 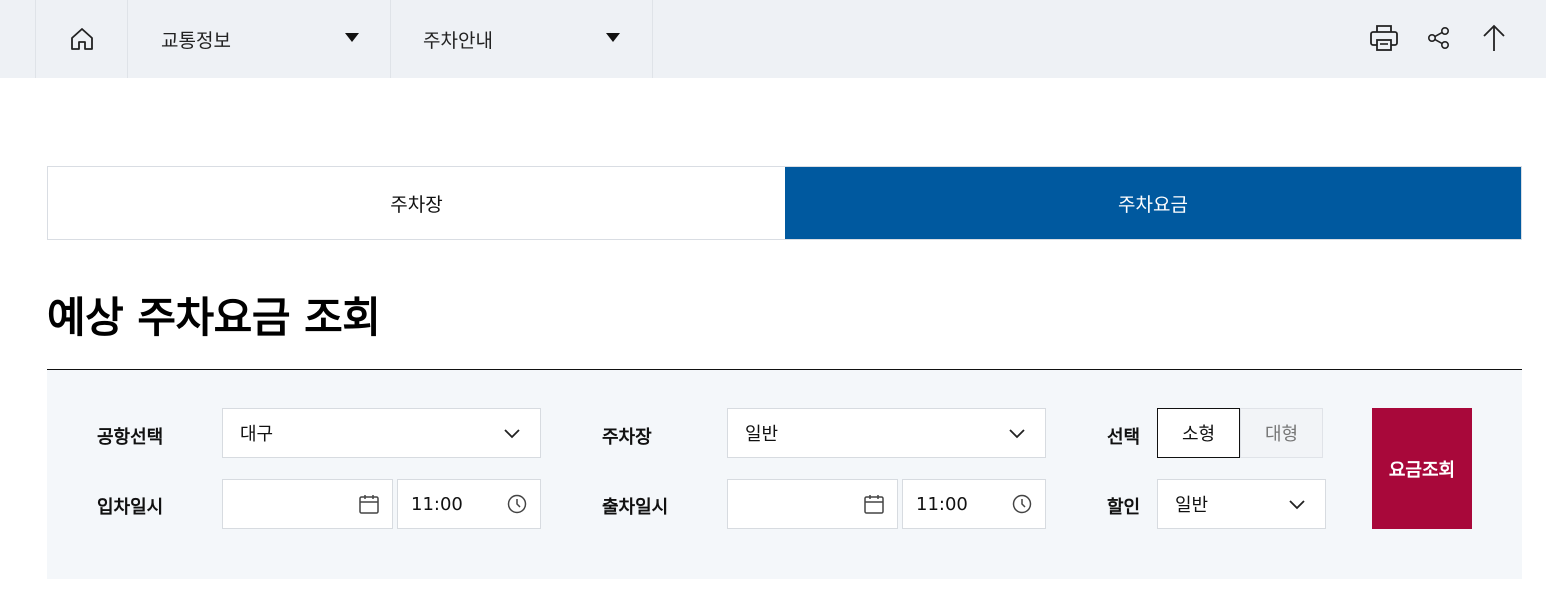 I want to click on discount-label: 할인, so click(x=1124, y=507).